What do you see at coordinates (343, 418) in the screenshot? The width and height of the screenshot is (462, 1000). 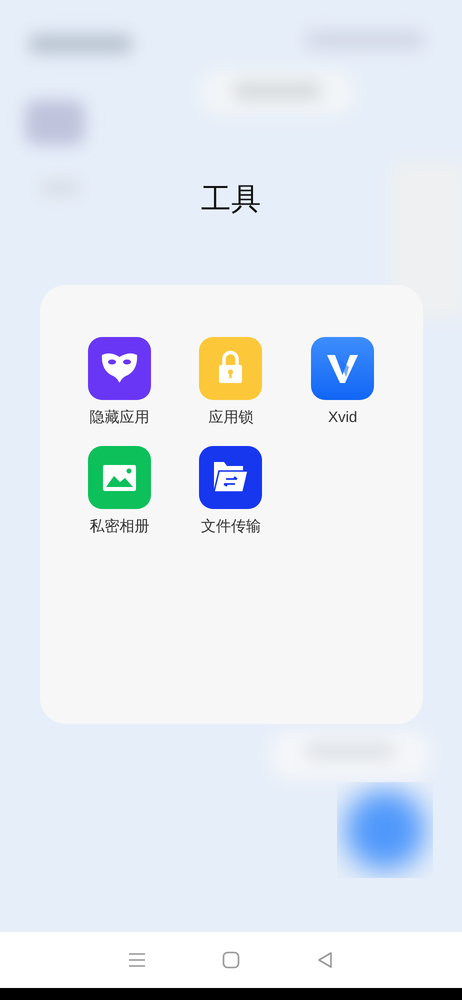 I see `app-label: Xvid` at bounding box center [343, 418].